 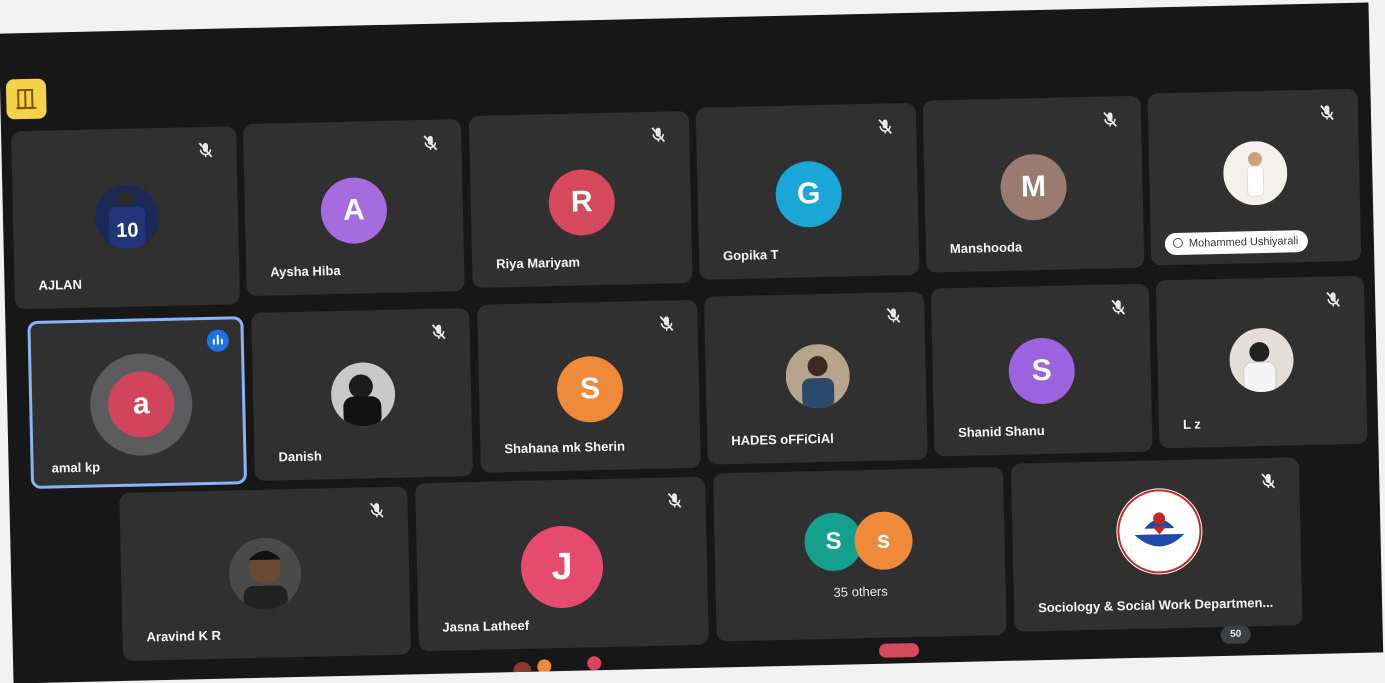 I want to click on others-tile: S s 35 others, so click(x=860, y=554).